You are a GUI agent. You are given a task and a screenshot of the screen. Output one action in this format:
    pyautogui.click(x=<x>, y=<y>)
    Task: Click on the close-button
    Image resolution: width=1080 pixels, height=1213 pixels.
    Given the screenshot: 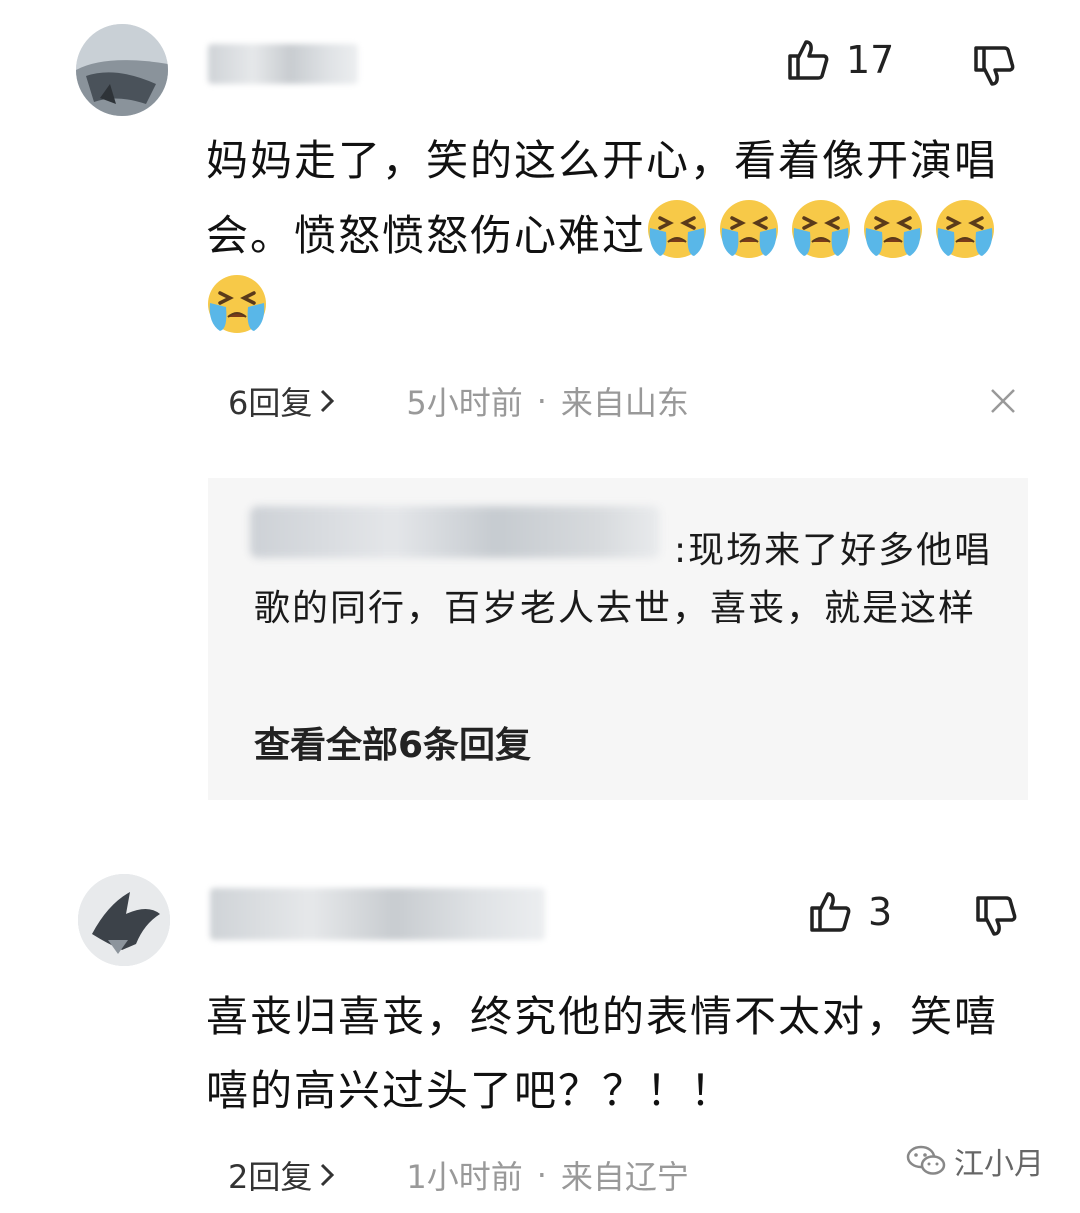 What is the action you would take?
    pyautogui.click(x=1003, y=403)
    